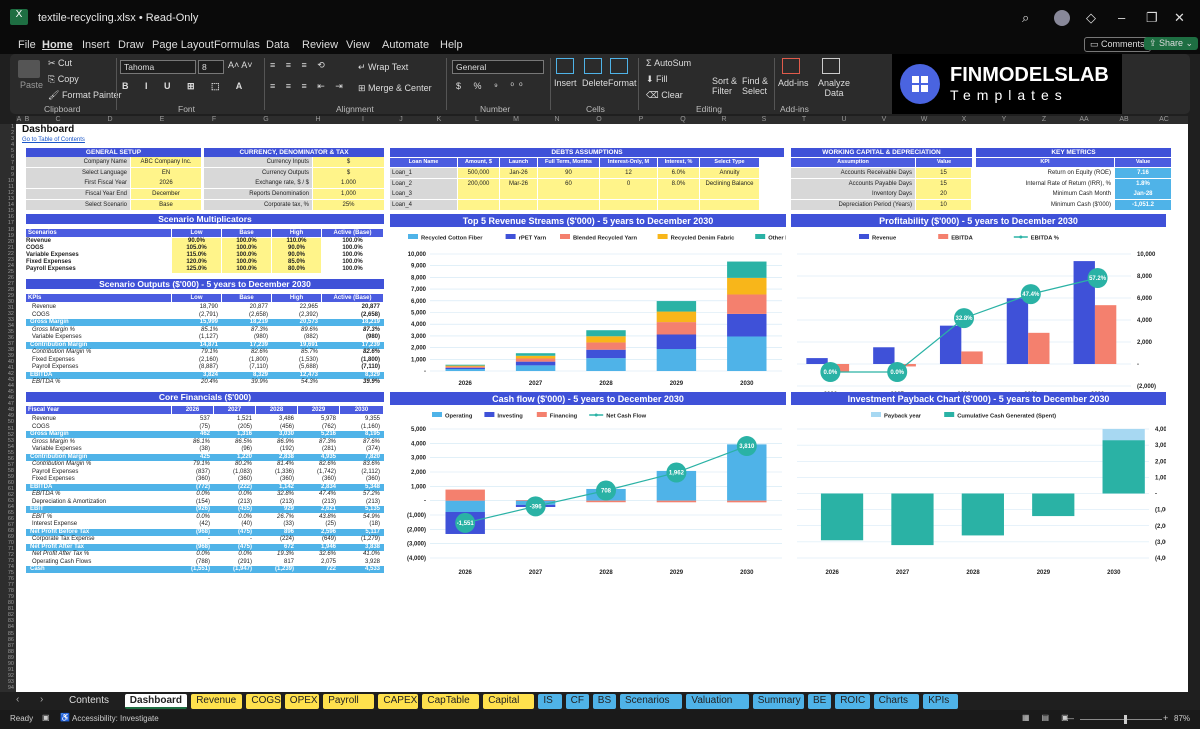  Describe the element at coordinates (604, 701) in the screenshot. I see `tab-bs: BS` at that location.